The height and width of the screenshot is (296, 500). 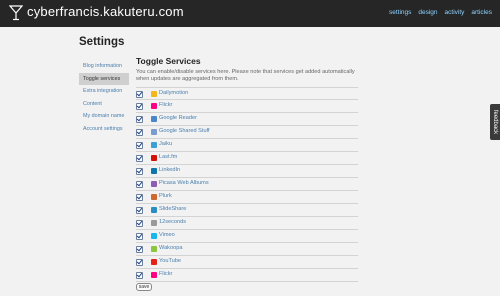 What do you see at coordinates (154, 236) in the screenshot?
I see `vimeo-icon` at bounding box center [154, 236].